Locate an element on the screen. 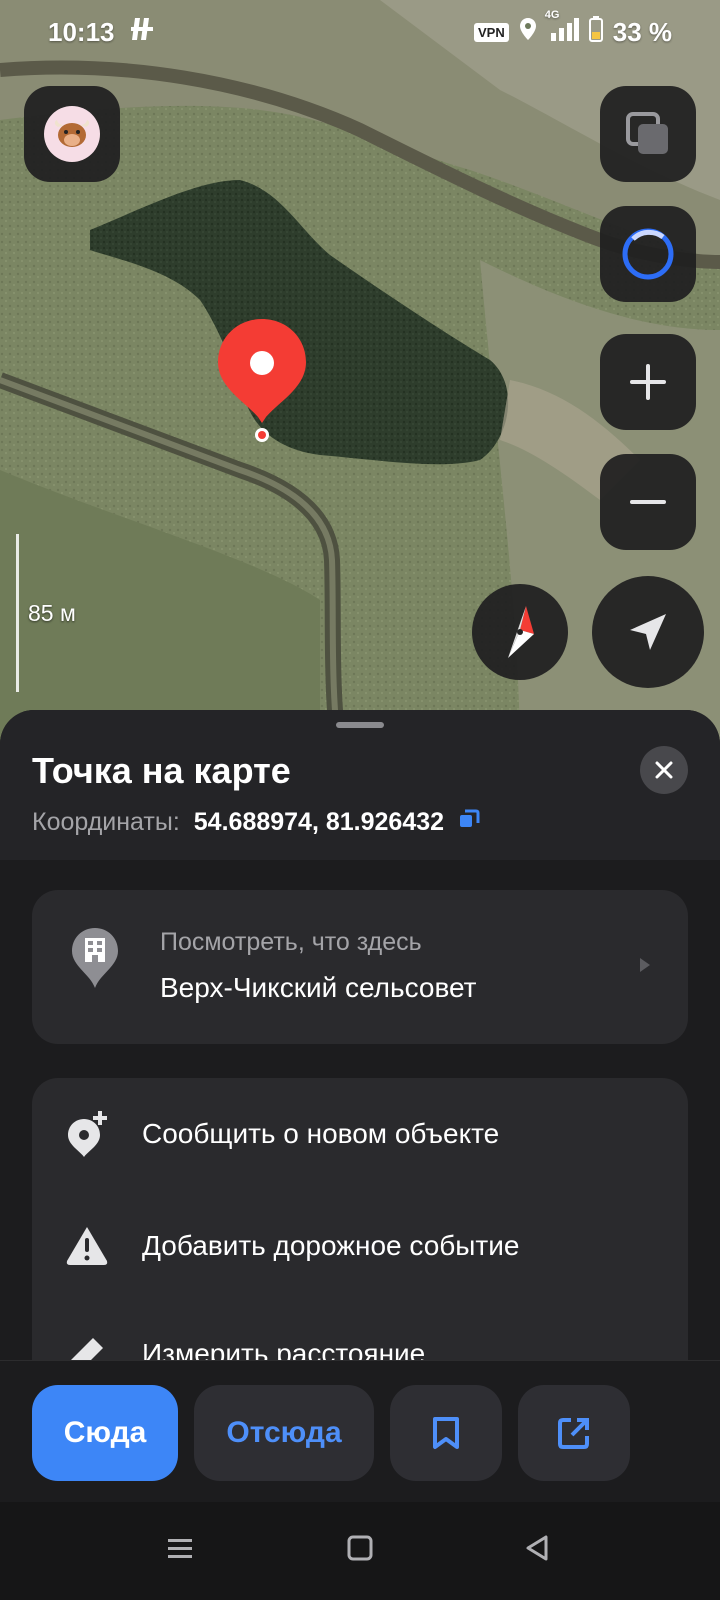  share-button is located at coordinates (574, 1433).